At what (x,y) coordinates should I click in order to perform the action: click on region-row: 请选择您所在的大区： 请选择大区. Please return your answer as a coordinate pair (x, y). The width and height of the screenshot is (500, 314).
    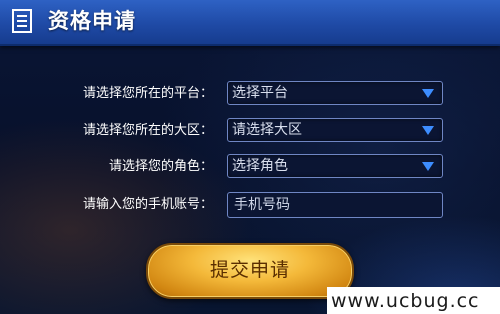
    Looking at the image, I should click on (250, 131).